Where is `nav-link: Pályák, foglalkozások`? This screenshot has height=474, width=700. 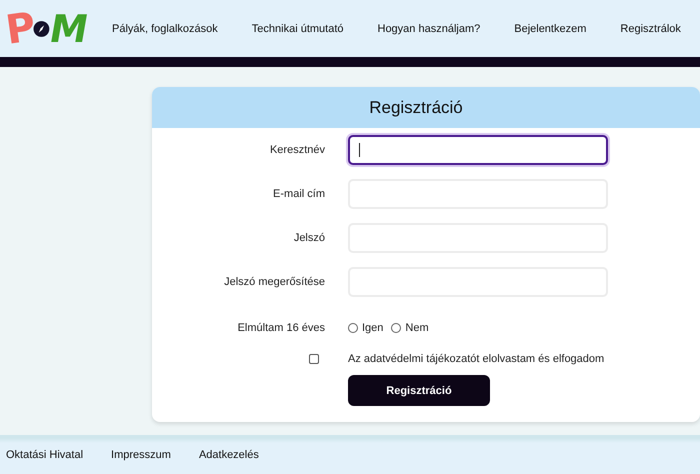
nav-link: Pályák, foglalkozások is located at coordinates (165, 28).